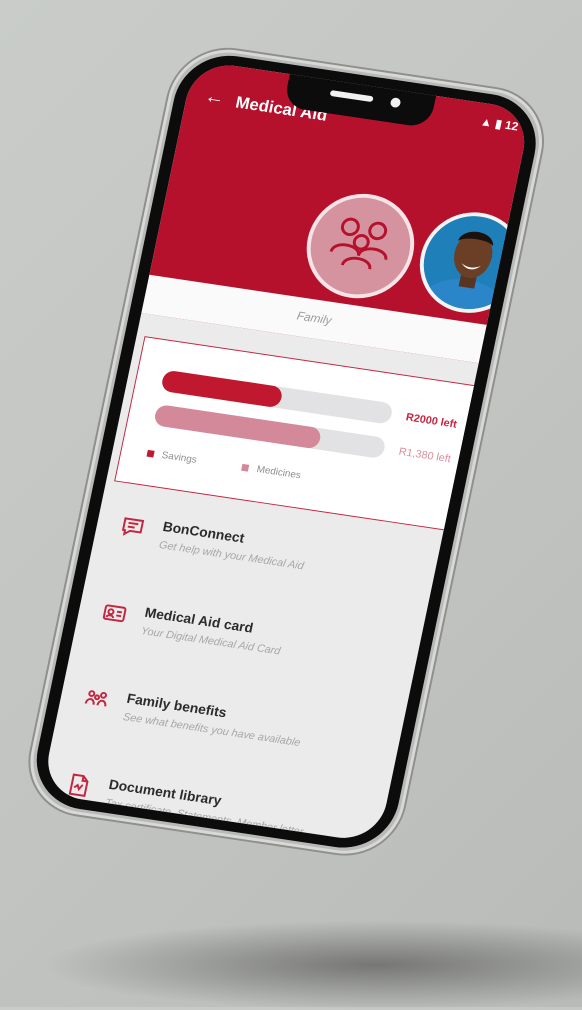 This screenshot has height=1010, width=582. I want to click on menu-item-subtitle: Get help with your Medical Aid, so click(231, 556).